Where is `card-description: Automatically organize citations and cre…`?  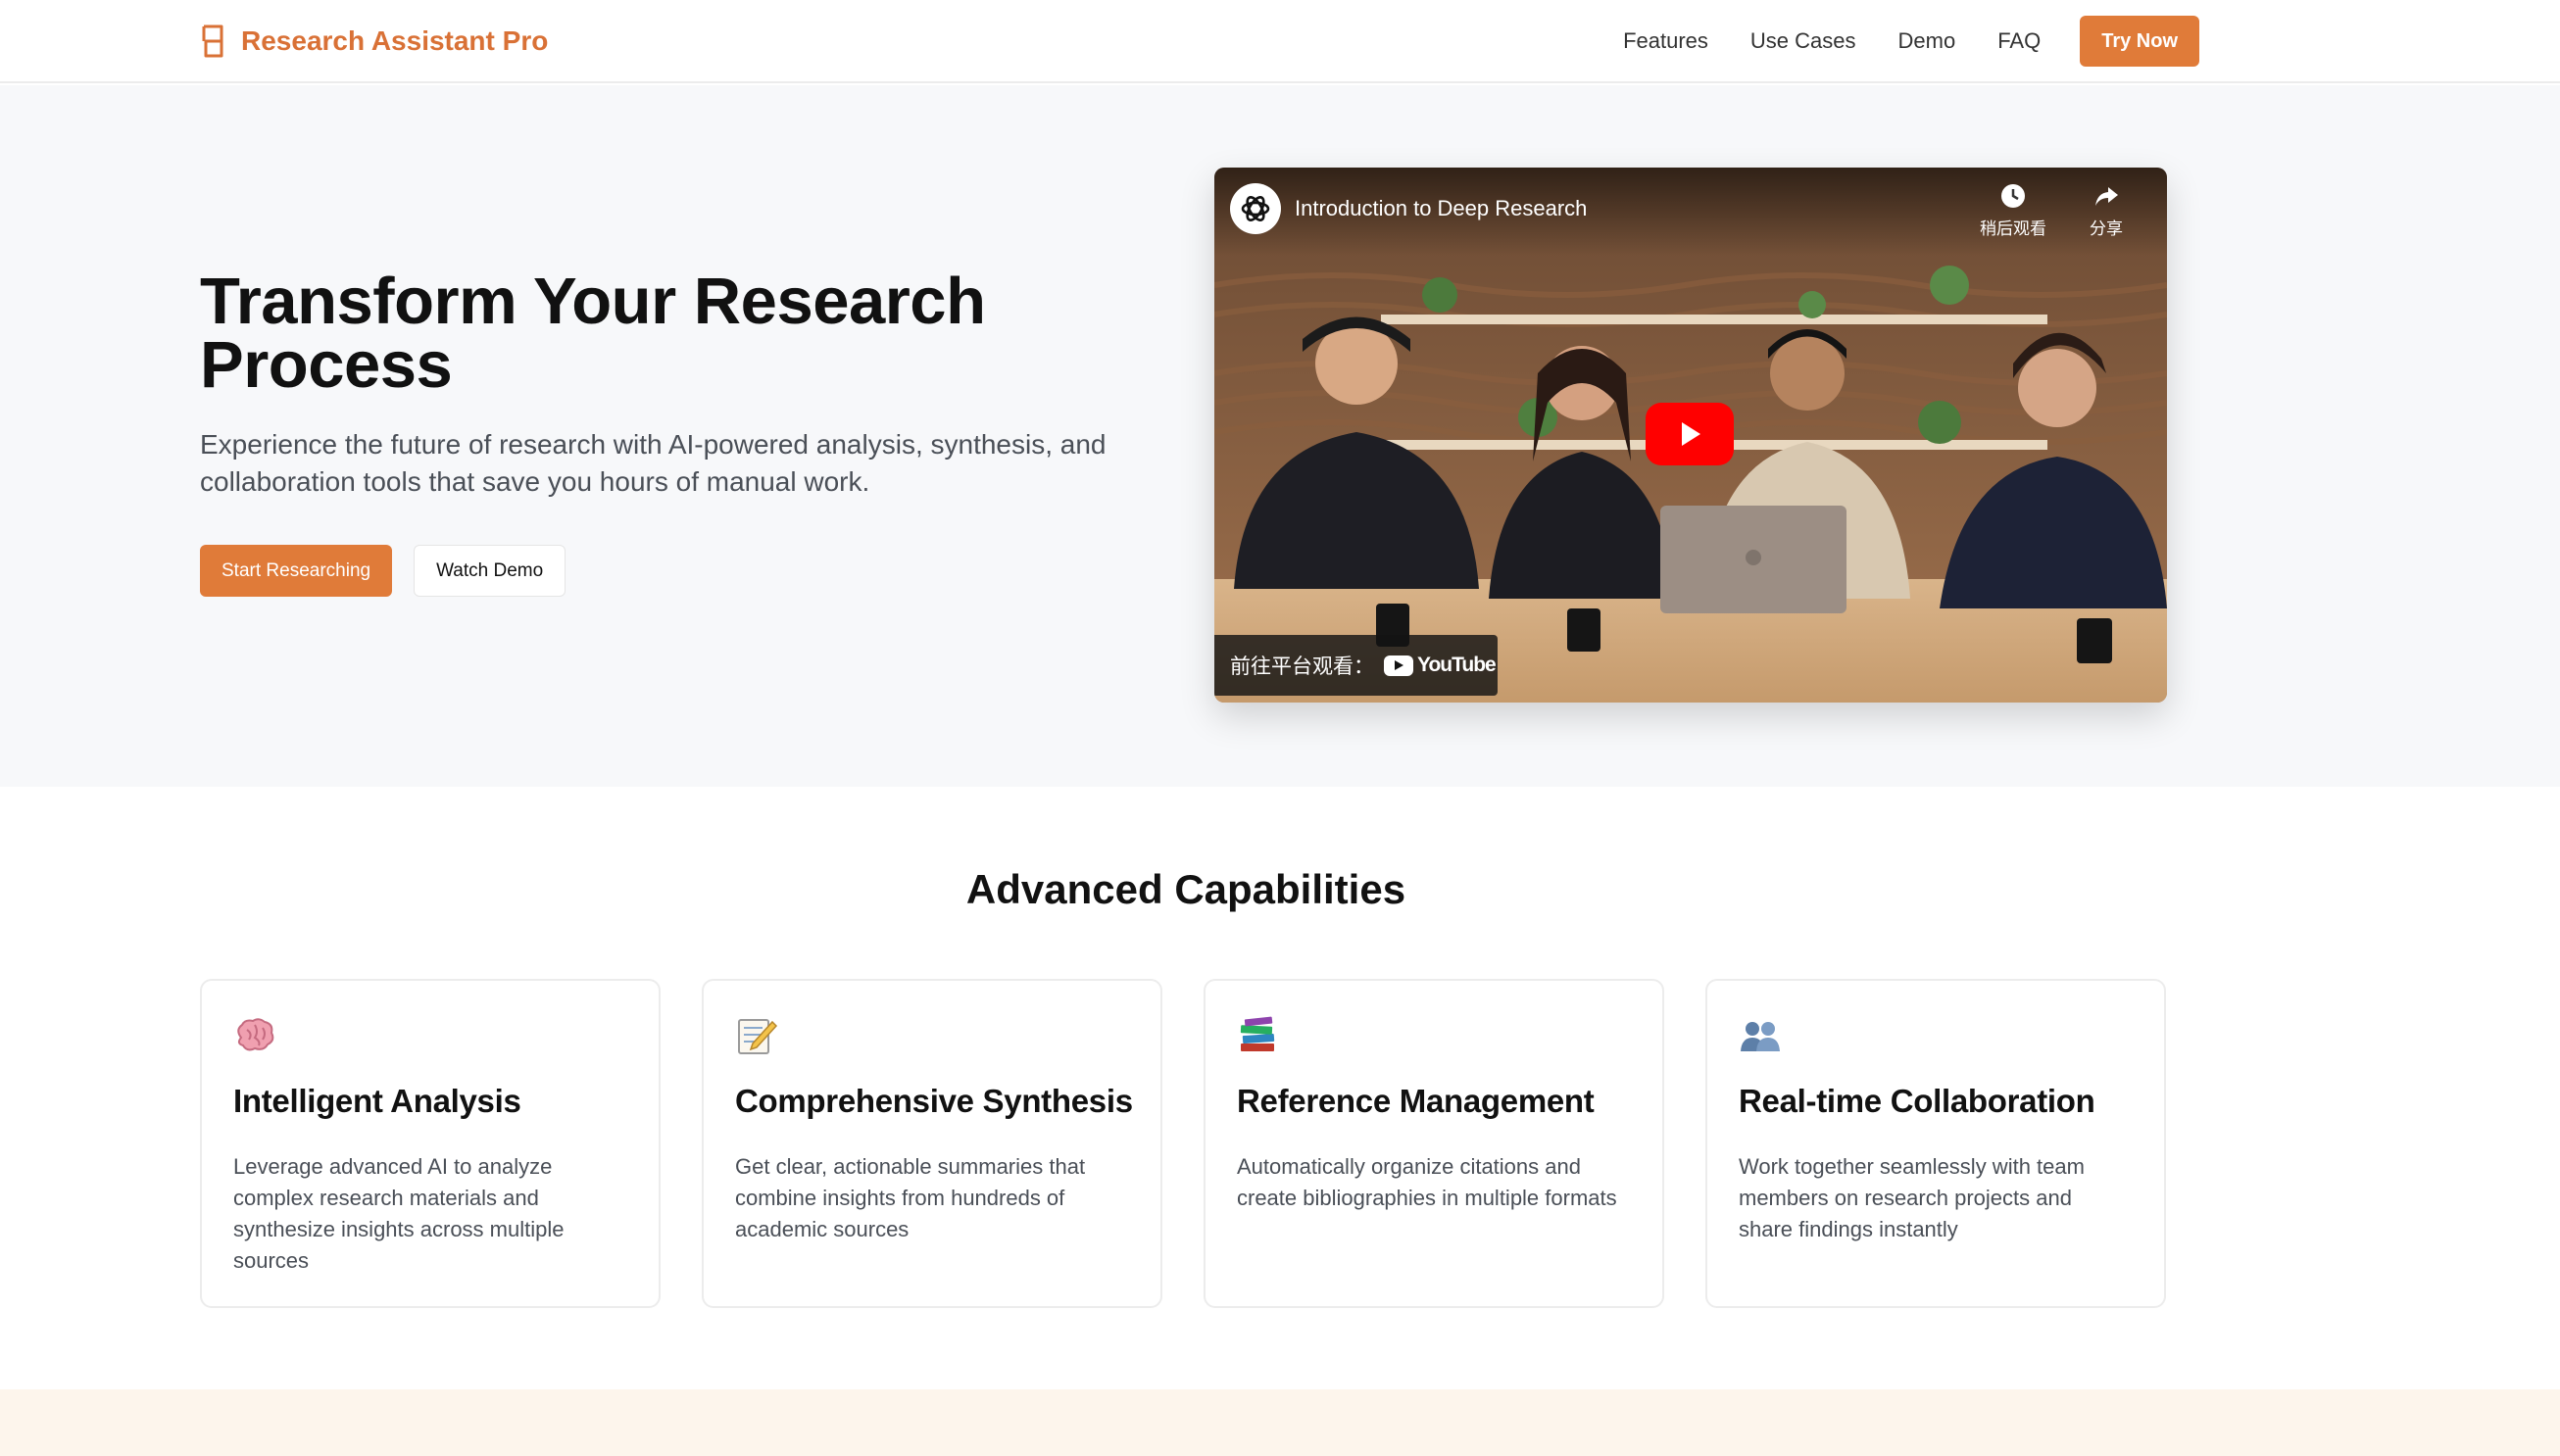
card-description: Automatically organize citations and cre… is located at coordinates (1427, 1182).